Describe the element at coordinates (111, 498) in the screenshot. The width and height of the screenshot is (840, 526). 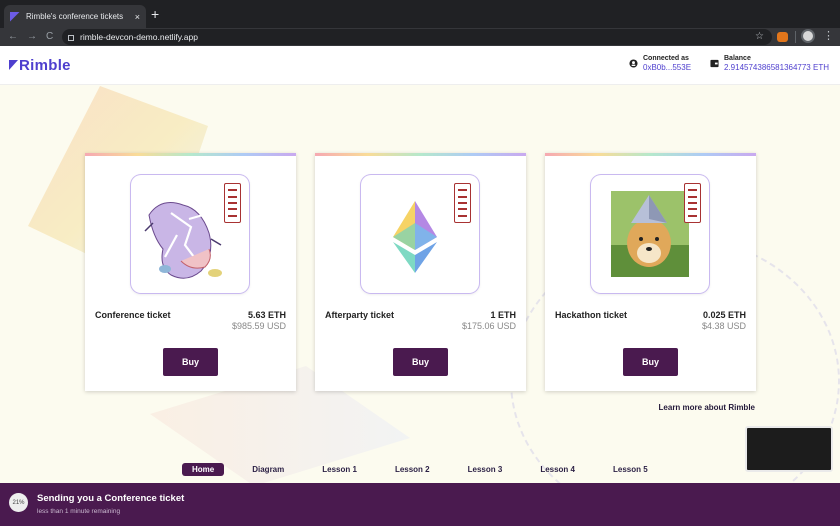
I see `toast-title: Sending you a Conference ticket` at that location.